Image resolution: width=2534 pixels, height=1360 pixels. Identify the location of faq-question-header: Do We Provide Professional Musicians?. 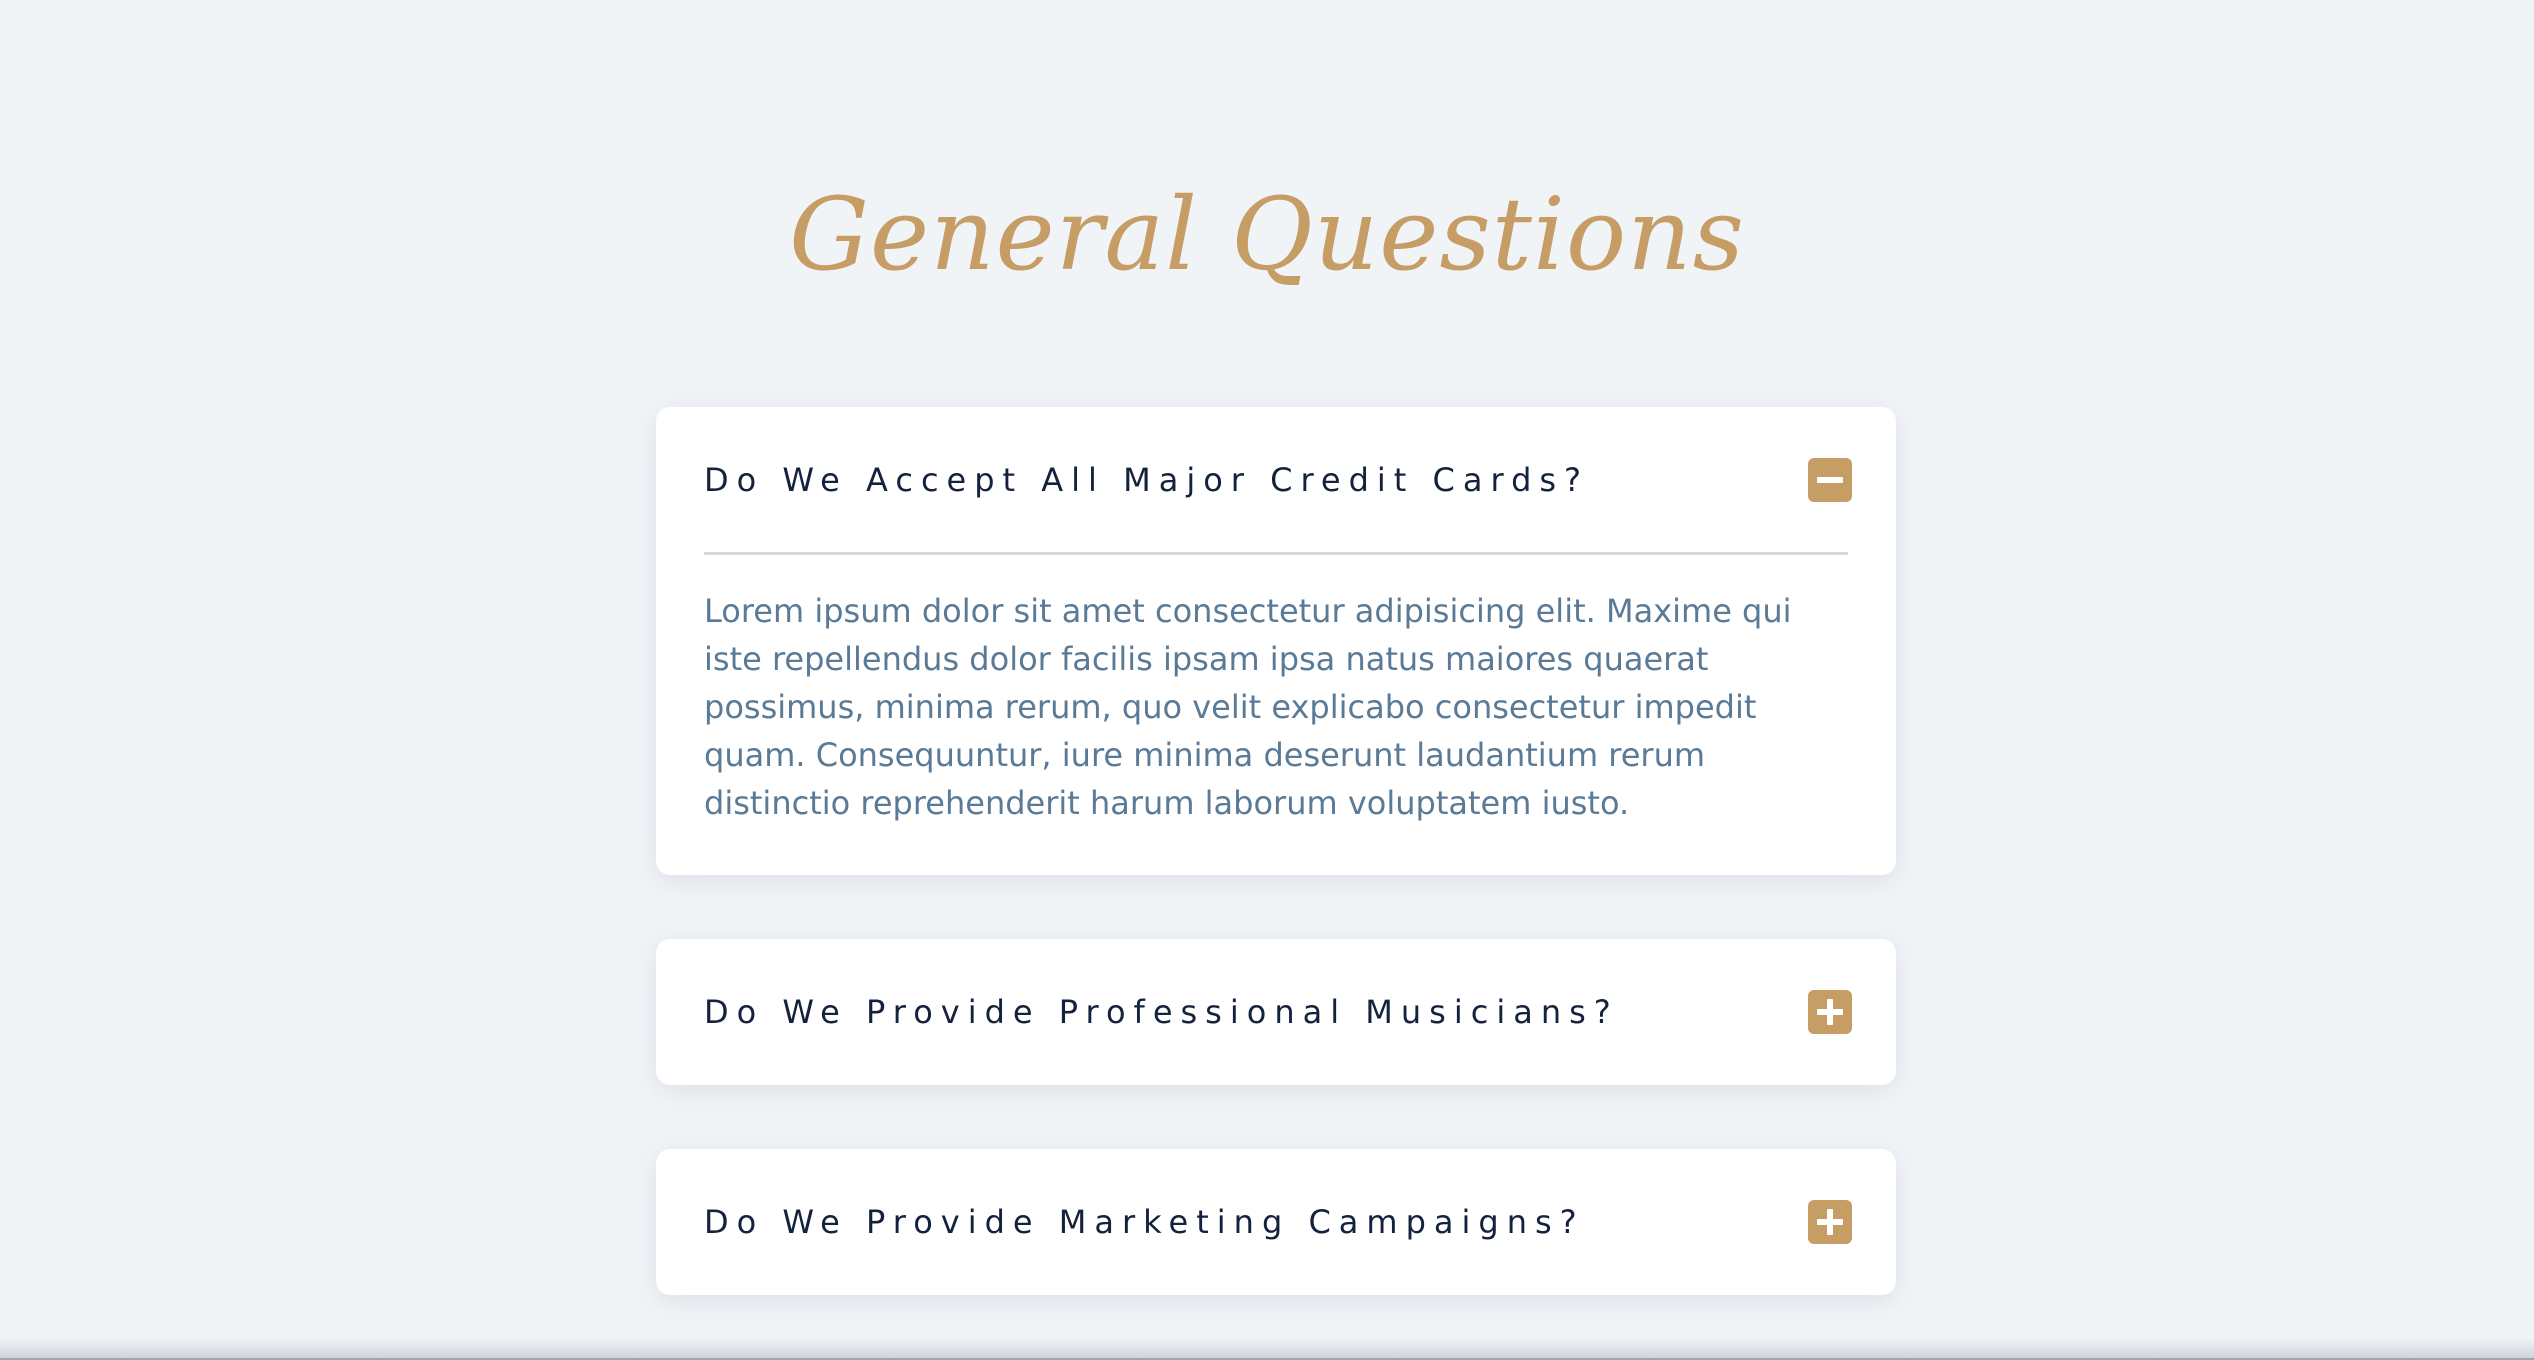
(1278, 1012).